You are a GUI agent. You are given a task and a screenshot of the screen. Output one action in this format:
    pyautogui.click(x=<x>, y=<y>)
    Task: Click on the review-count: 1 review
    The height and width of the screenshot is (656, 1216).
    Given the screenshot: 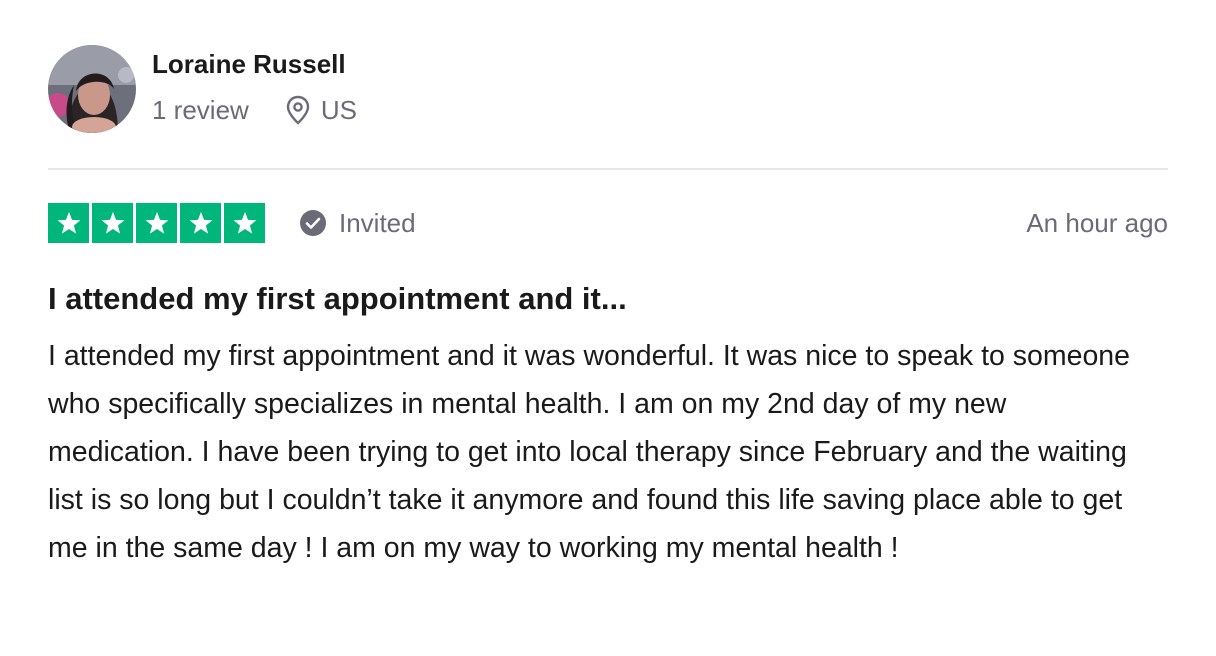 What is the action you would take?
    pyautogui.click(x=200, y=110)
    